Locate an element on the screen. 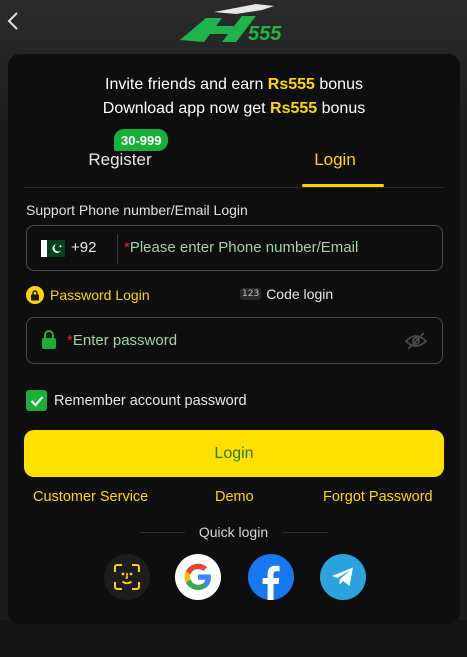 The height and width of the screenshot is (657, 467). code-login-label: Code login is located at coordinates (300, 294).